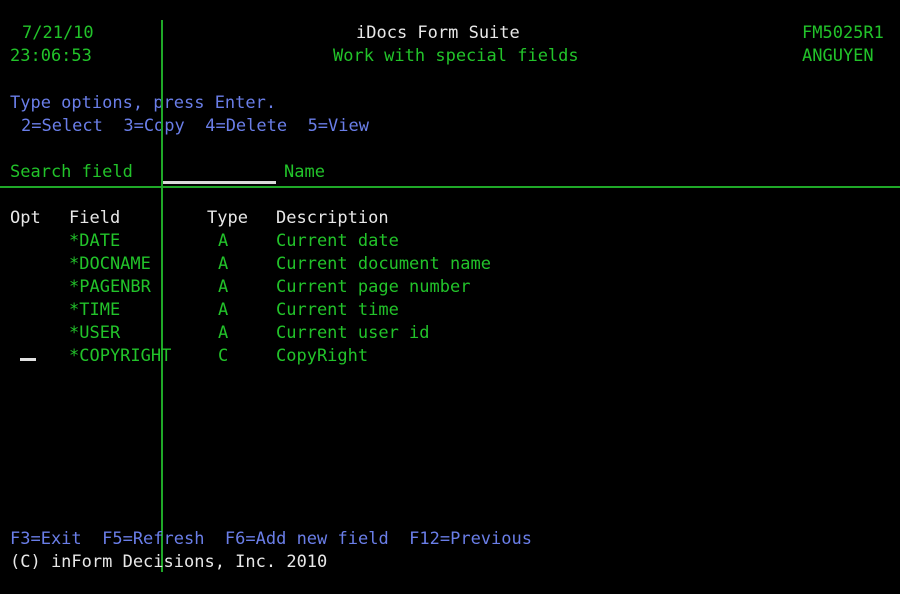 The width and height of the screenshot is (900, 594). What do you see at coordinates (337, 241) in the screenshot?
I see `table-row-description: Current date` at bounding box center [337, 241].